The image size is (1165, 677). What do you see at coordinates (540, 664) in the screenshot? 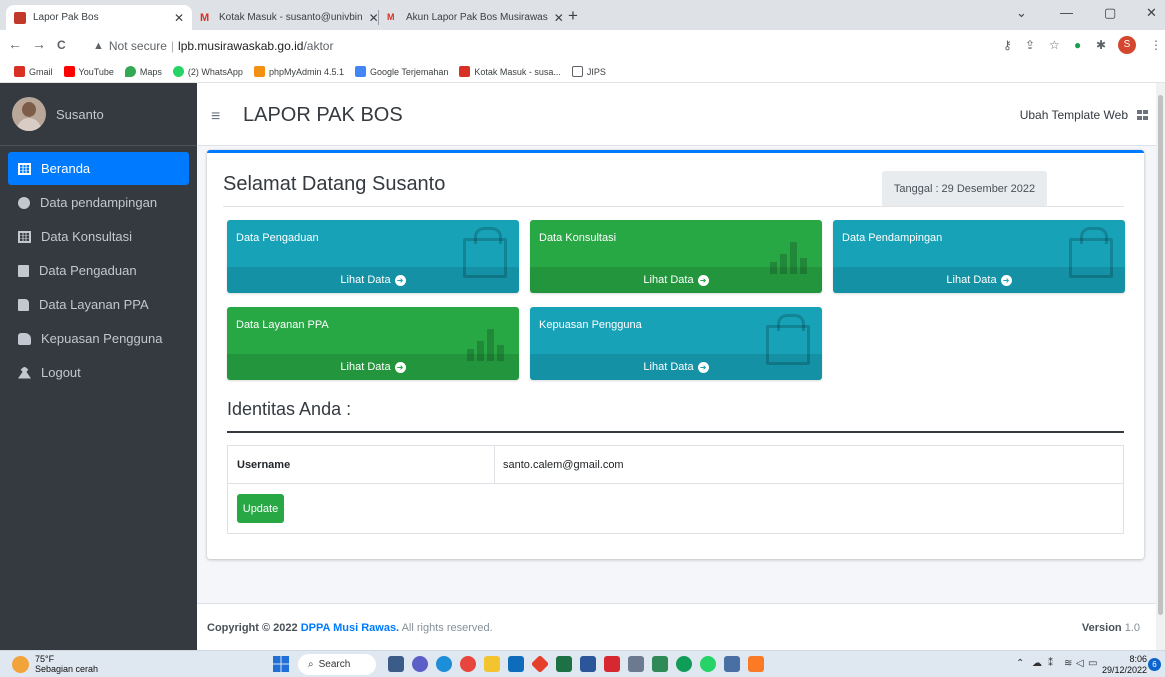
I see `app-diamond-icon` at bounding box center [540, 664].